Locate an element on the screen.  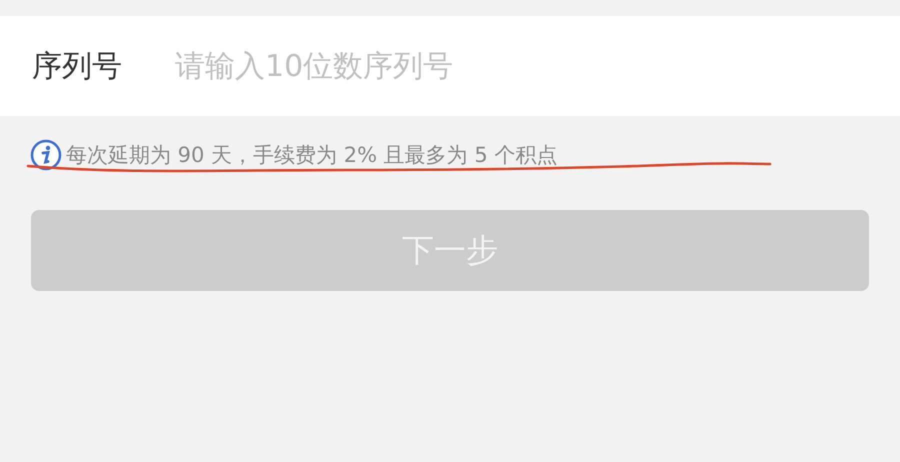
info-icon is located at coordinates (46, 155).